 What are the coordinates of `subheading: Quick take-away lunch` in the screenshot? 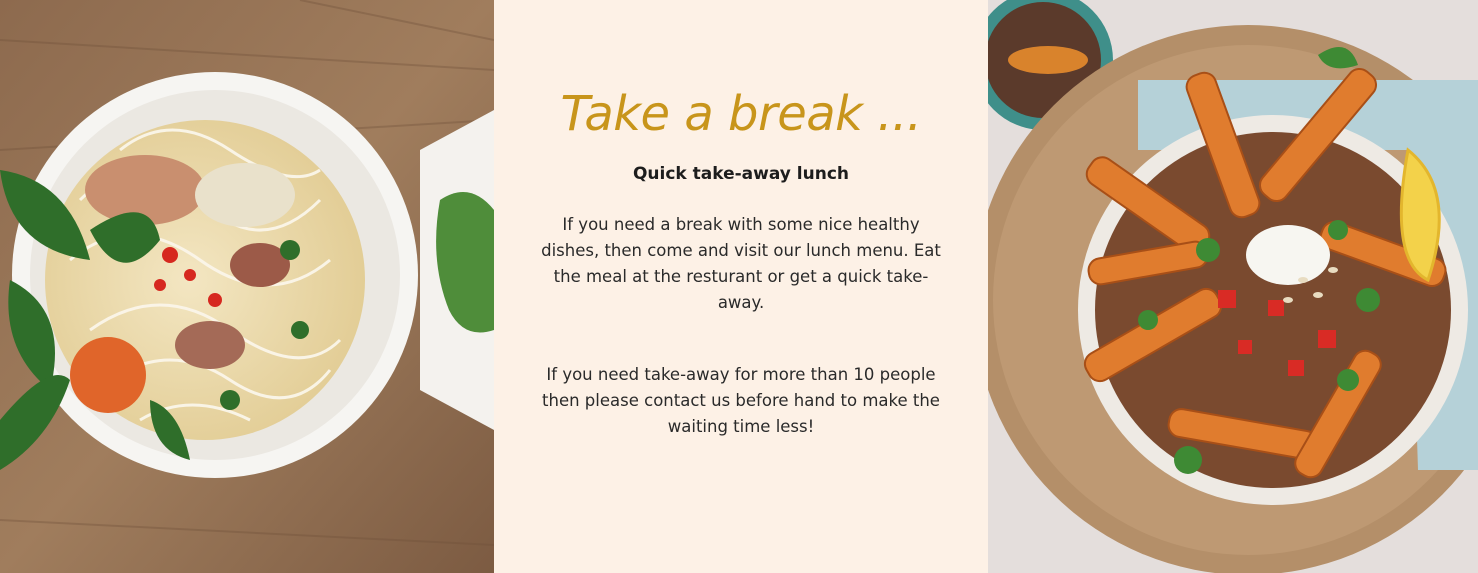 It's located at (741, 174).